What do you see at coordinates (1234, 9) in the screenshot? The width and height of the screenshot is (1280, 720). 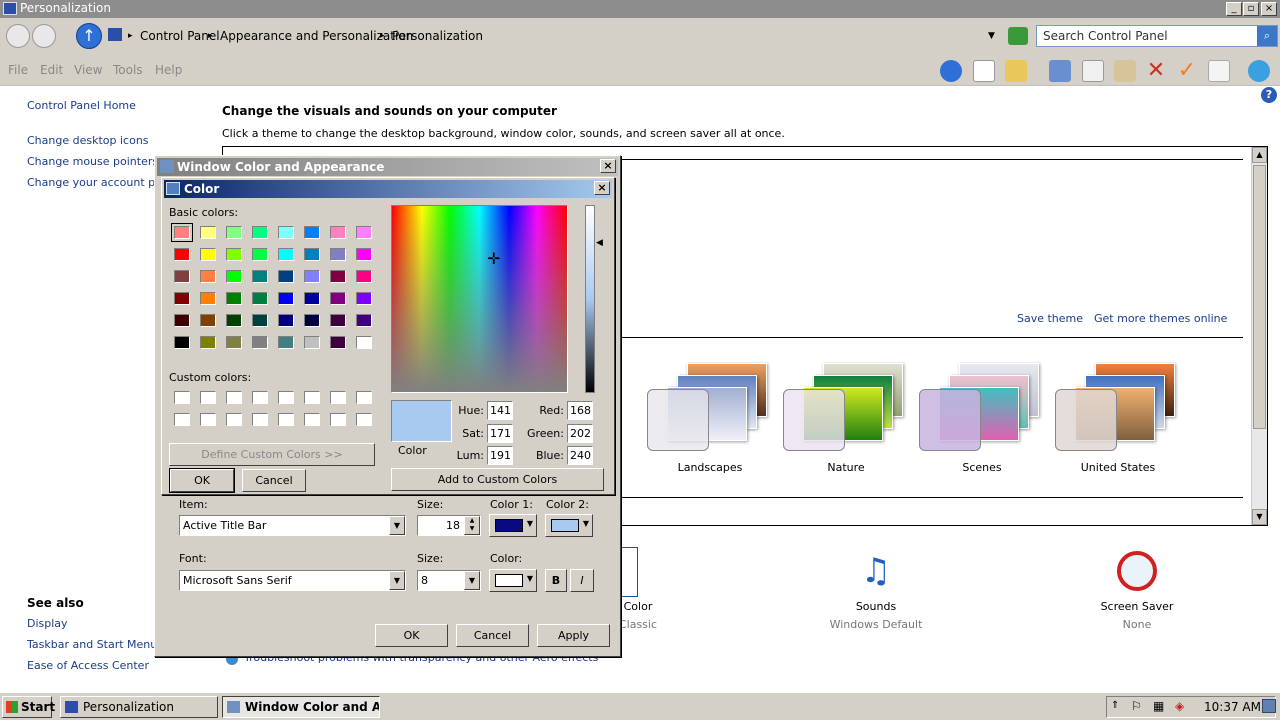 I see `minimize-button: _` at bounding box center [1234, 9].